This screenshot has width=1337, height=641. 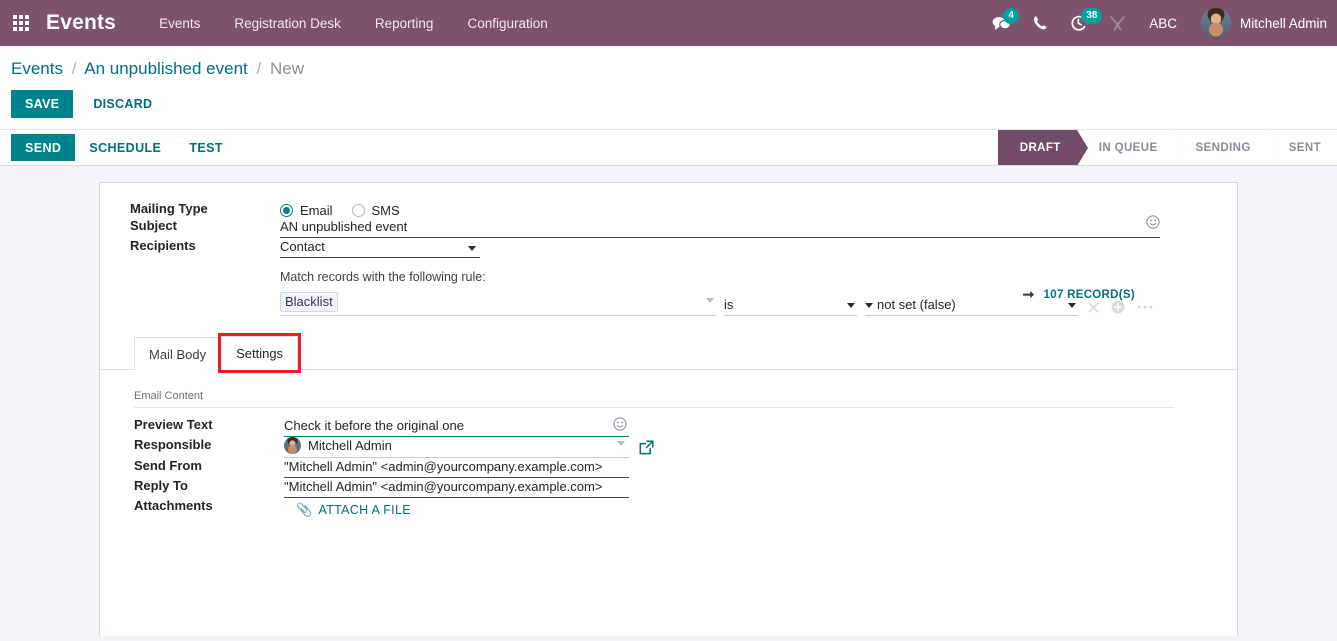 I want to click on domain-value-selector: not set (false), so click(x=971, y=307).